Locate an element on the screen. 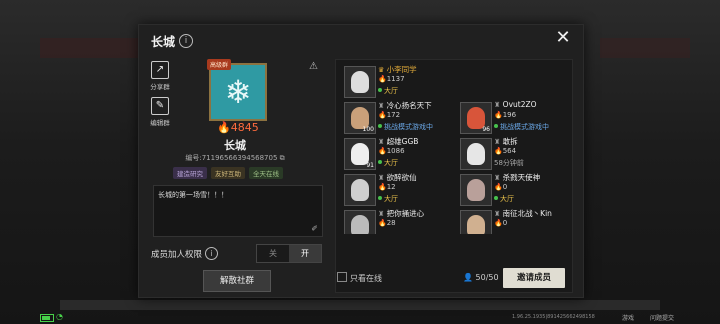  member-name-text: 超雄GGB is located at coordinates (402, 141).